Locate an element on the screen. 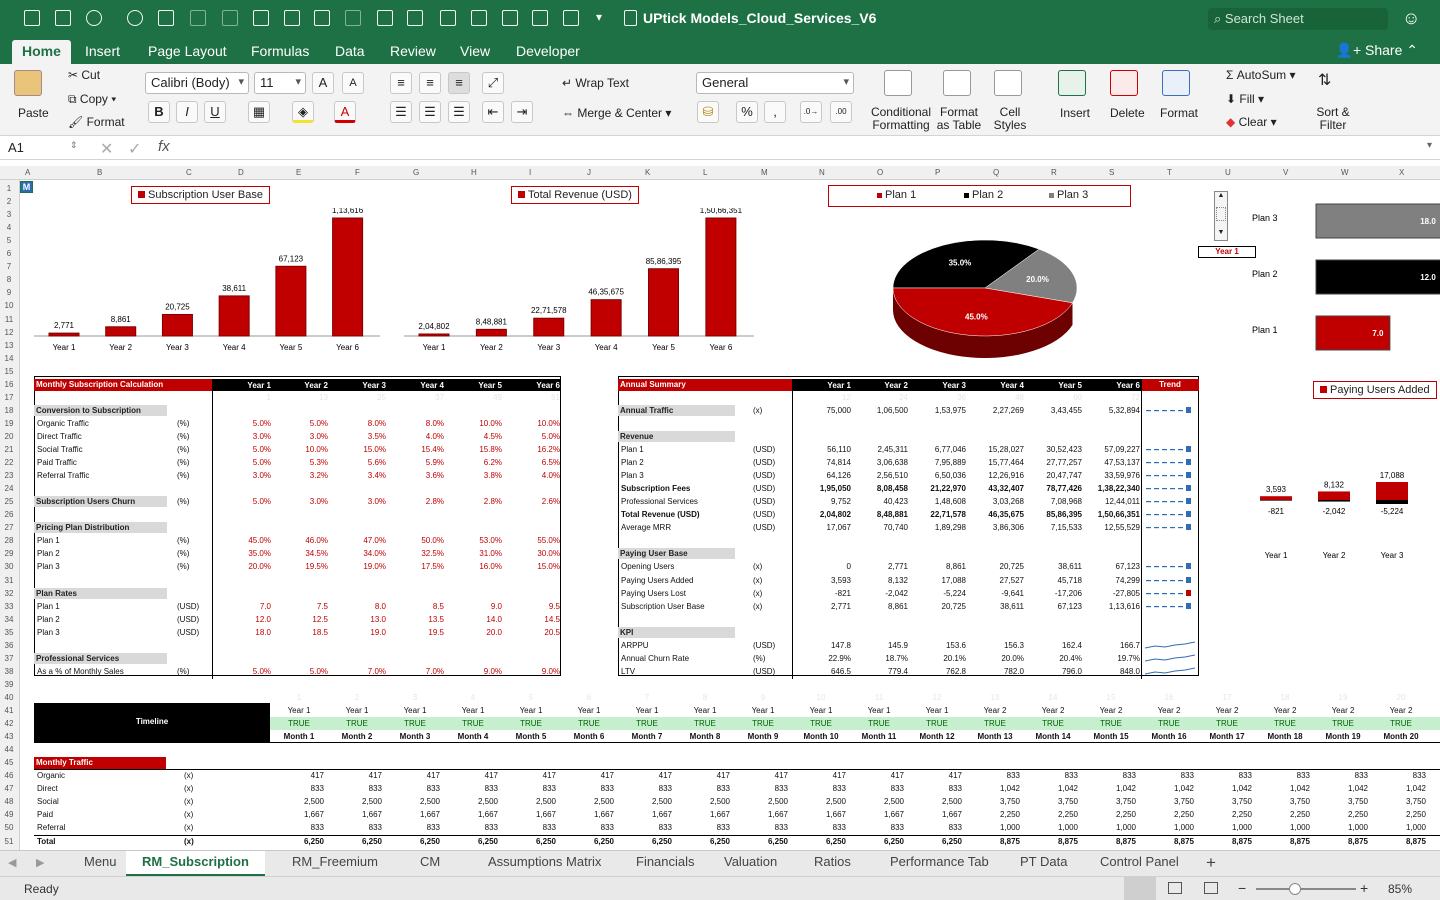 This screenshot has width=1440, height=900. paste-button: Paste is located at coordinates (33, 113).